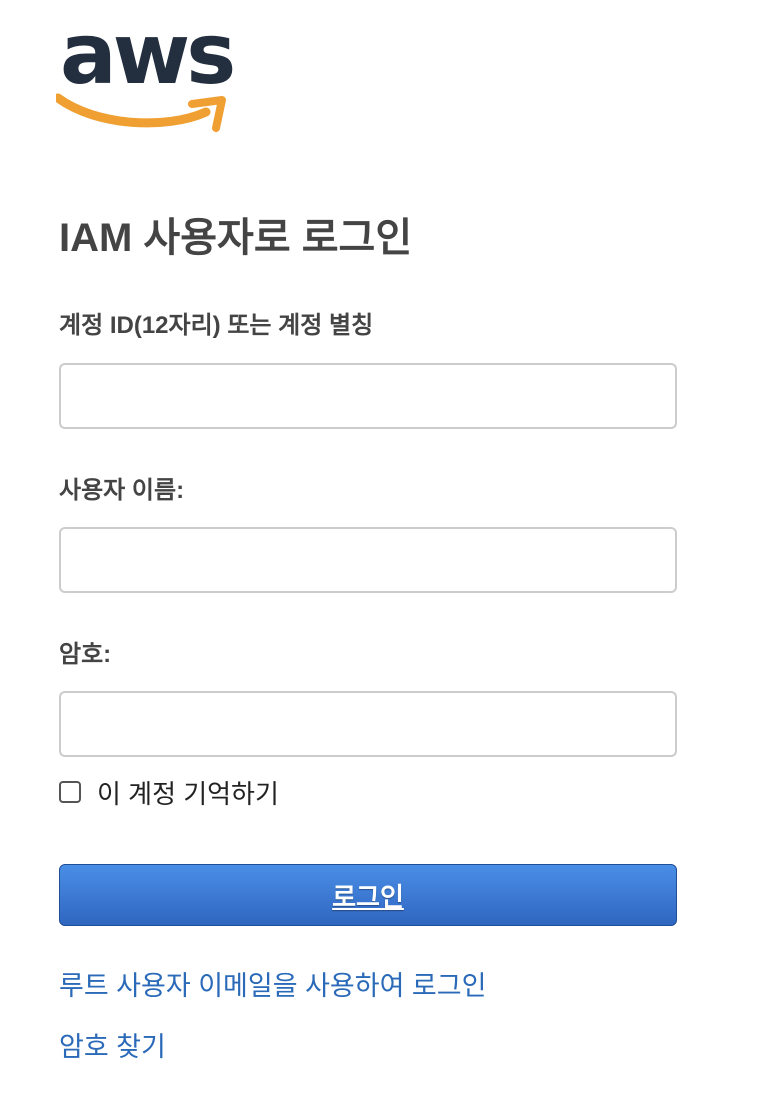  What do you see at coordinates (368, 724) in the screenshot?
I see `password-input` at bounding box center [368, 724].